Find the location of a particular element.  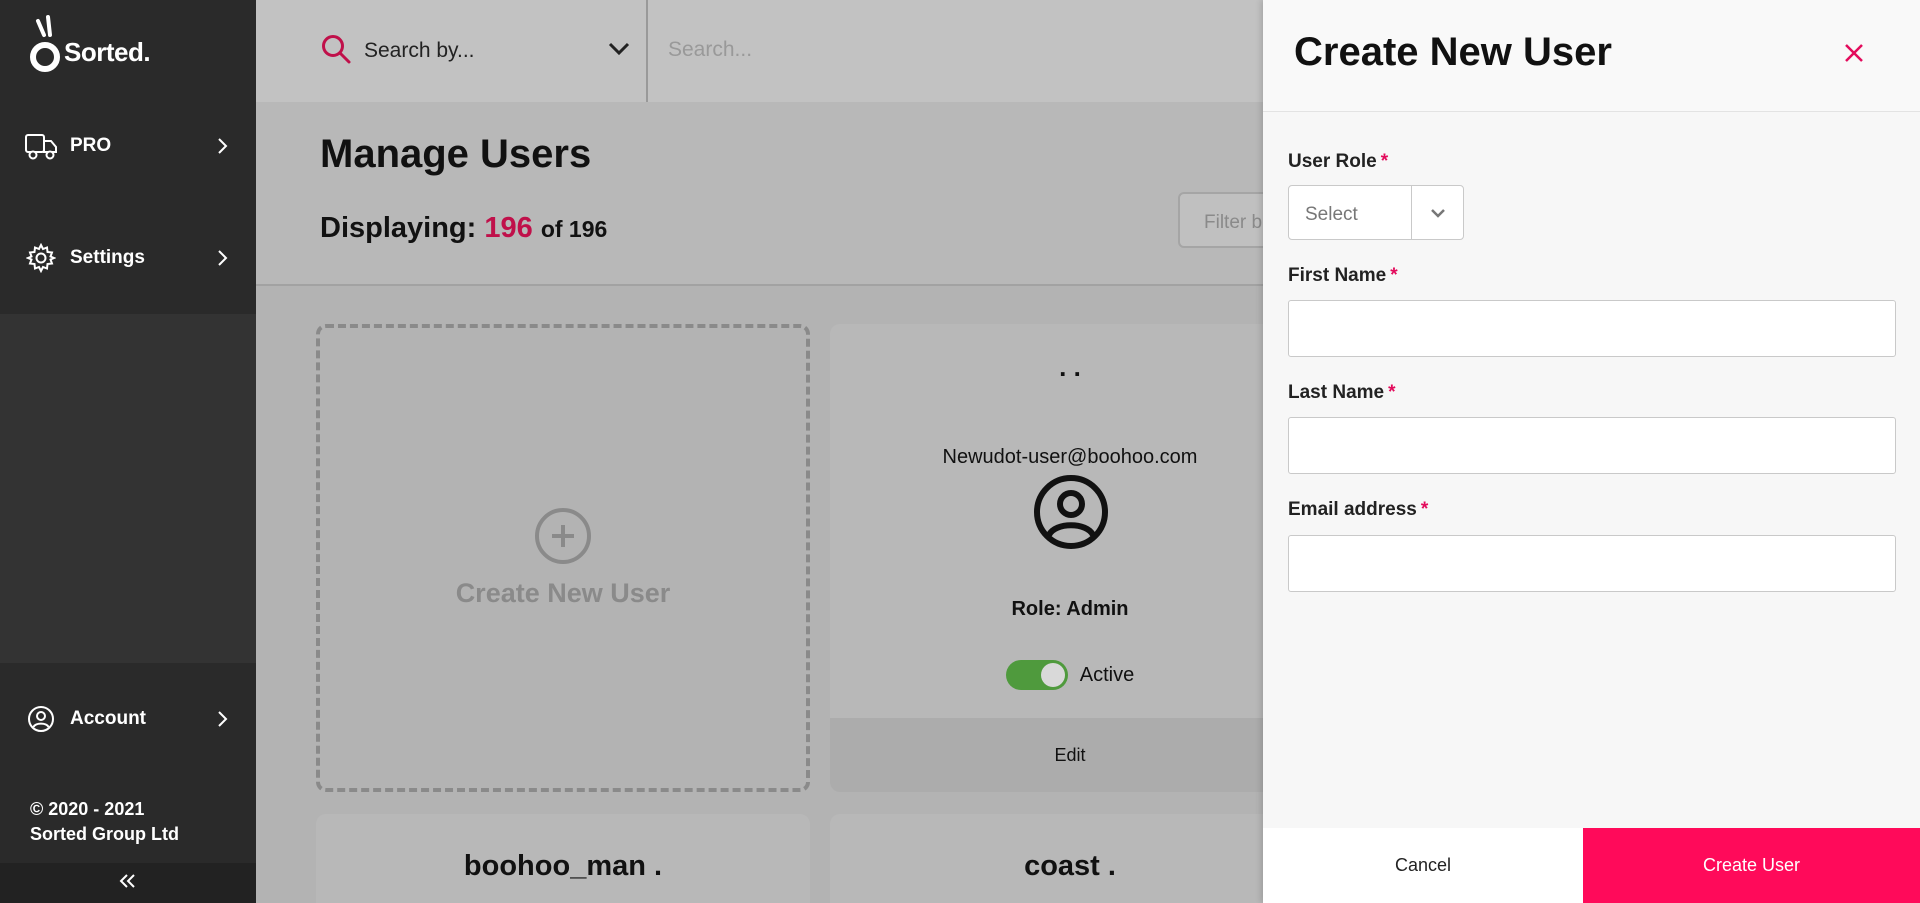

create-new-user-label: Create New User is located at coordinates (563, 592).